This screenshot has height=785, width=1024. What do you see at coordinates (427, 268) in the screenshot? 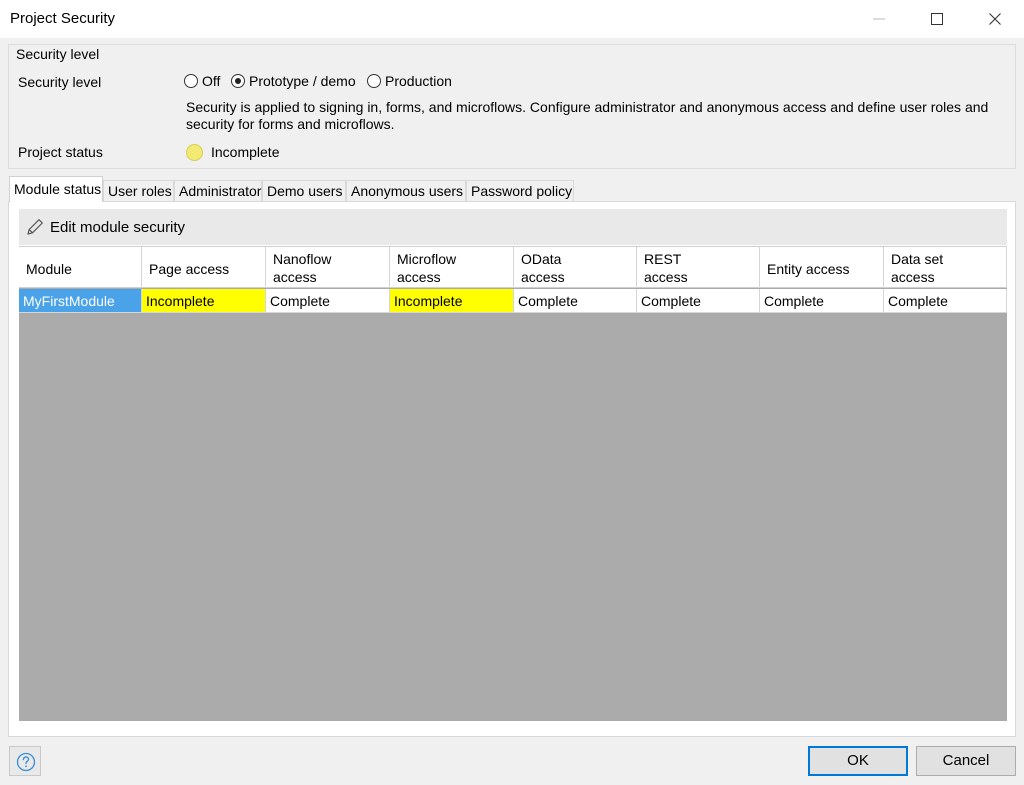
I see `column-header-label: Microflow access` at bounding box center [427, 268].